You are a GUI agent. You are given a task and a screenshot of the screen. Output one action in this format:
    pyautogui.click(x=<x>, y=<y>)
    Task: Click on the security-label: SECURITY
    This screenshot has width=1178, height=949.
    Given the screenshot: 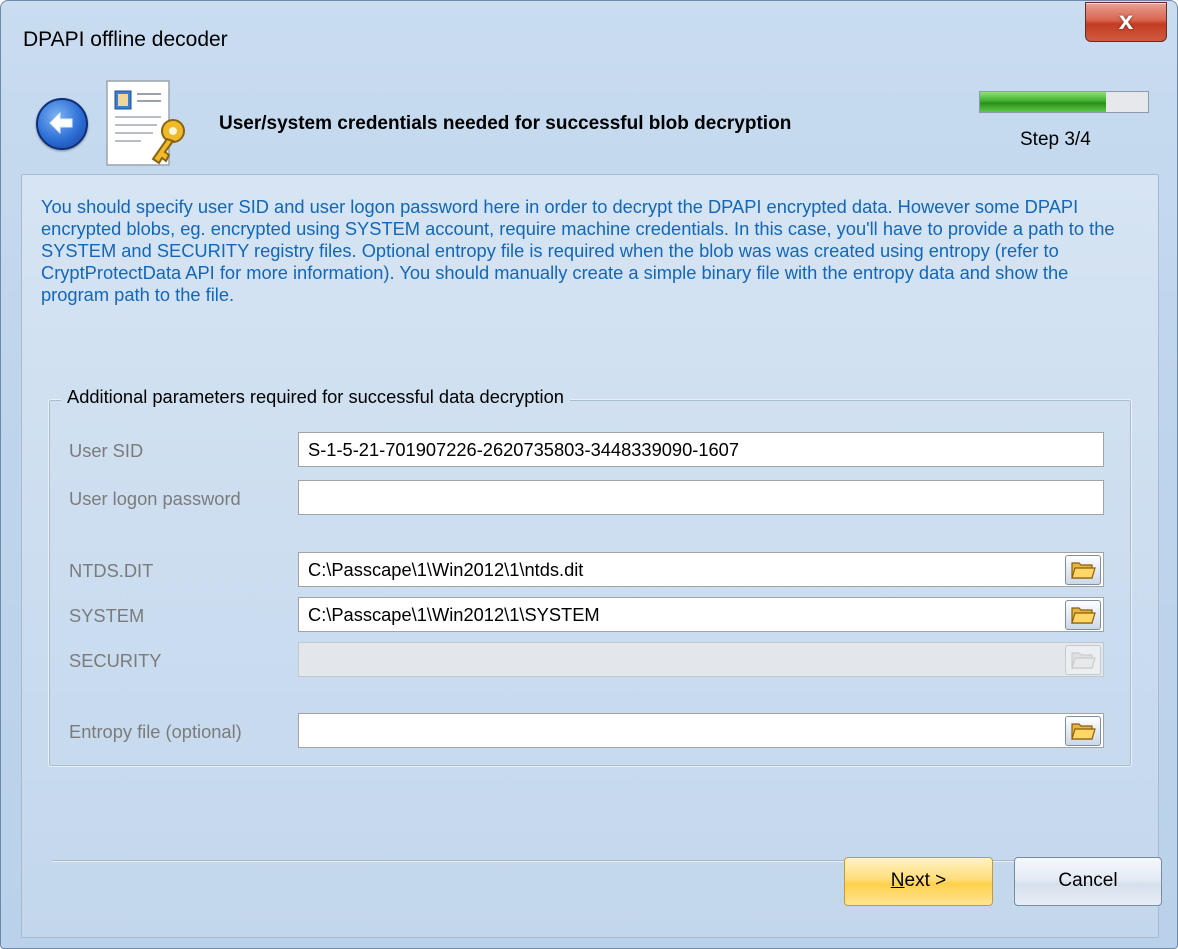 What is the action you would take?
    pyautogui.click(x=115, y=660)
    